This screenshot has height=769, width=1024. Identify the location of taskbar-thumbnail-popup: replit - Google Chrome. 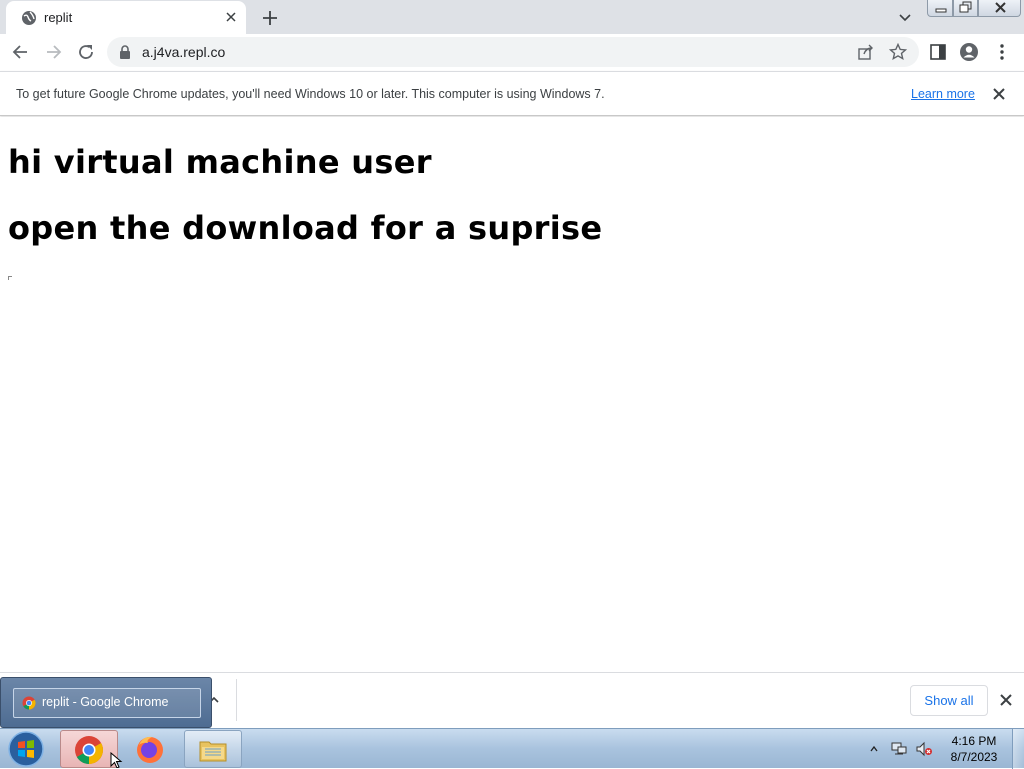
(106, 702).